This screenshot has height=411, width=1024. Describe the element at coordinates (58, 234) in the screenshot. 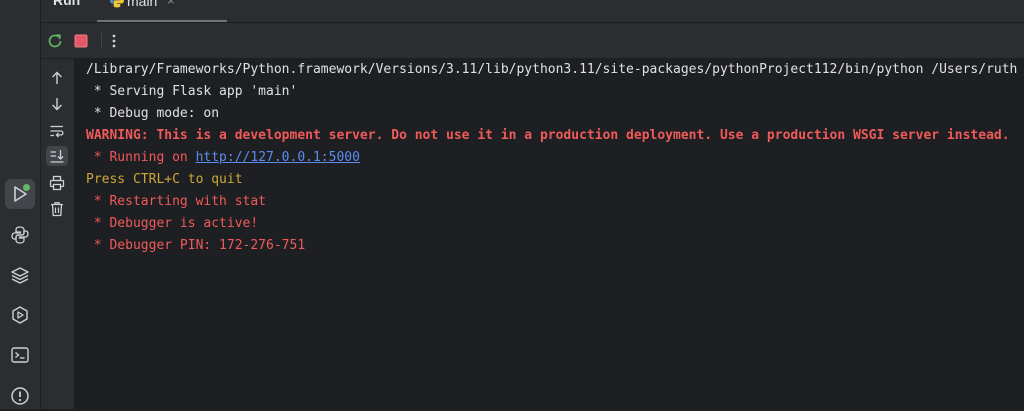

I see `console-side-toolbar` at that location.